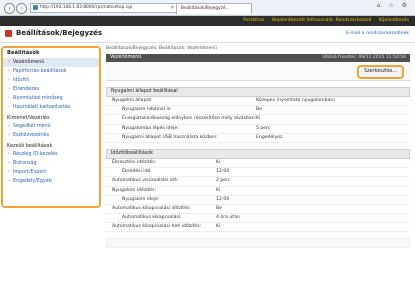 This screenshot has height=281, width=415. Describe the element at coordinates (253, 20) in the screenshot. I see `portal-link: Portálhoz` at that location.